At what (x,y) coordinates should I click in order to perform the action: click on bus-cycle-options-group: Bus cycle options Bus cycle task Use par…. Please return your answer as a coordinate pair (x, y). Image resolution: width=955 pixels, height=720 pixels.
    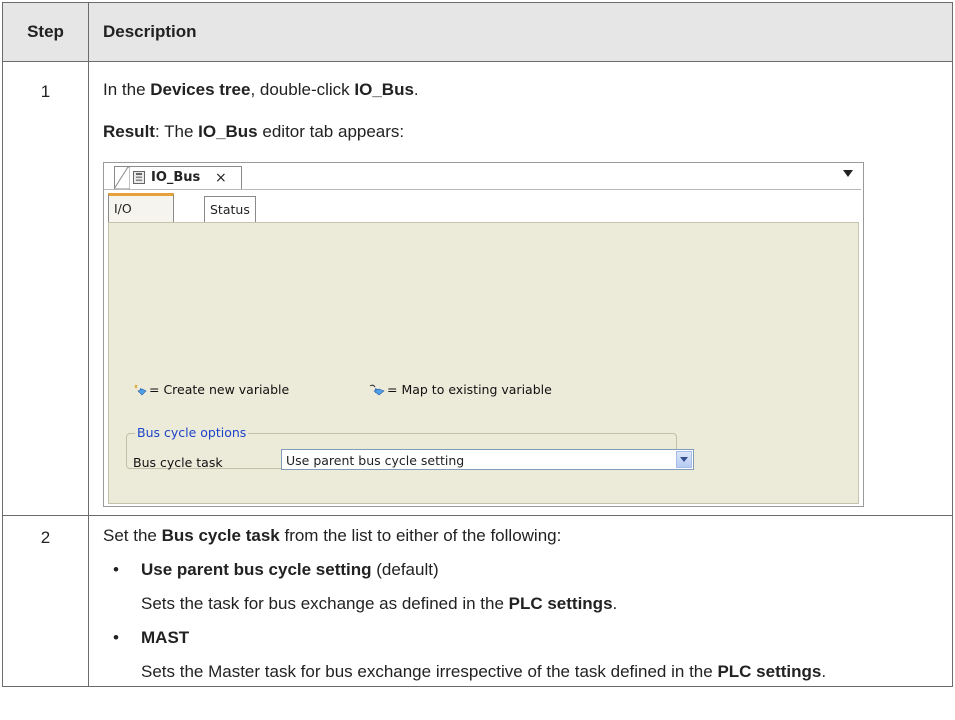
    Looking at the image, I should click on (410, 446).